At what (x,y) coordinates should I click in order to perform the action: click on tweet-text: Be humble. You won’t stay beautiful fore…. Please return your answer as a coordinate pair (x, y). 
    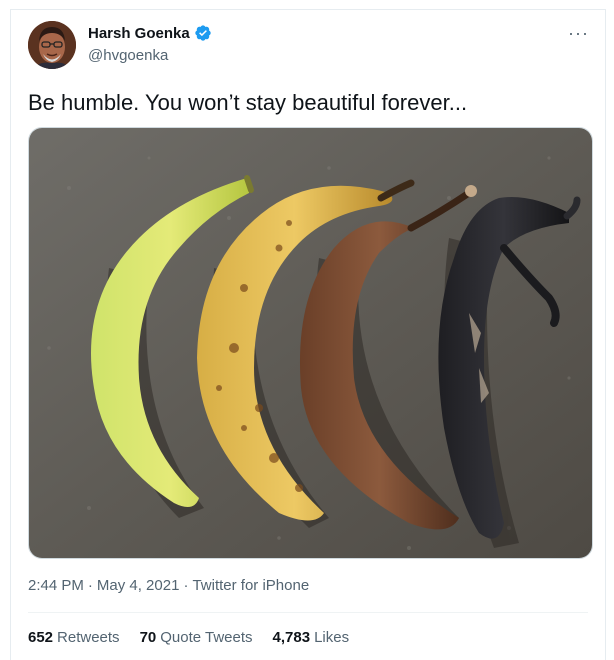
    Looking at the image, I should click on (248, 102).